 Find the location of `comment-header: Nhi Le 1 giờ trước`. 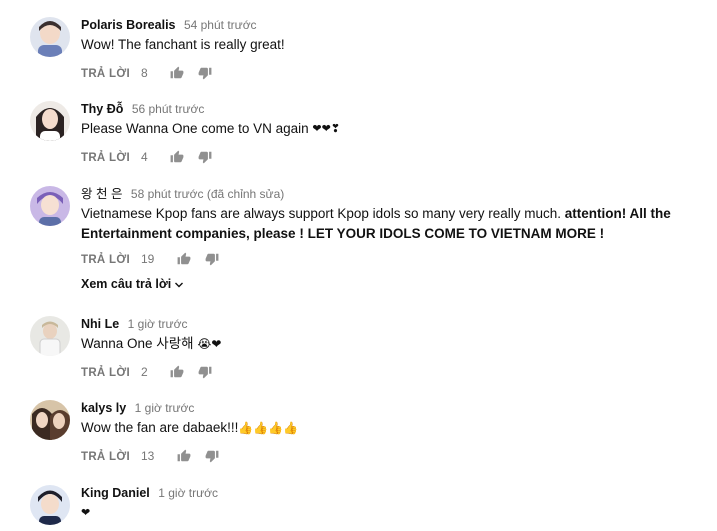

comment-header: Nhi Le 1 giờ trước is located at coordinates (134, 324).